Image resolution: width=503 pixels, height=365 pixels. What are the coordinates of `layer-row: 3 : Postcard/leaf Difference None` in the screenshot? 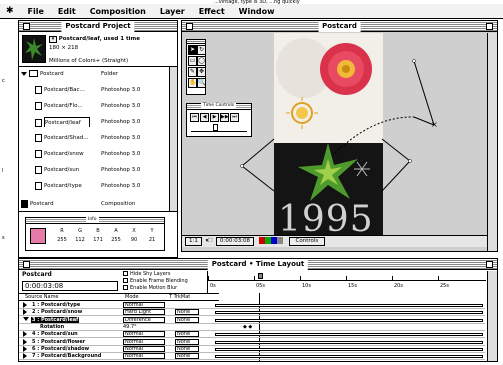 It's located at (252, 320).